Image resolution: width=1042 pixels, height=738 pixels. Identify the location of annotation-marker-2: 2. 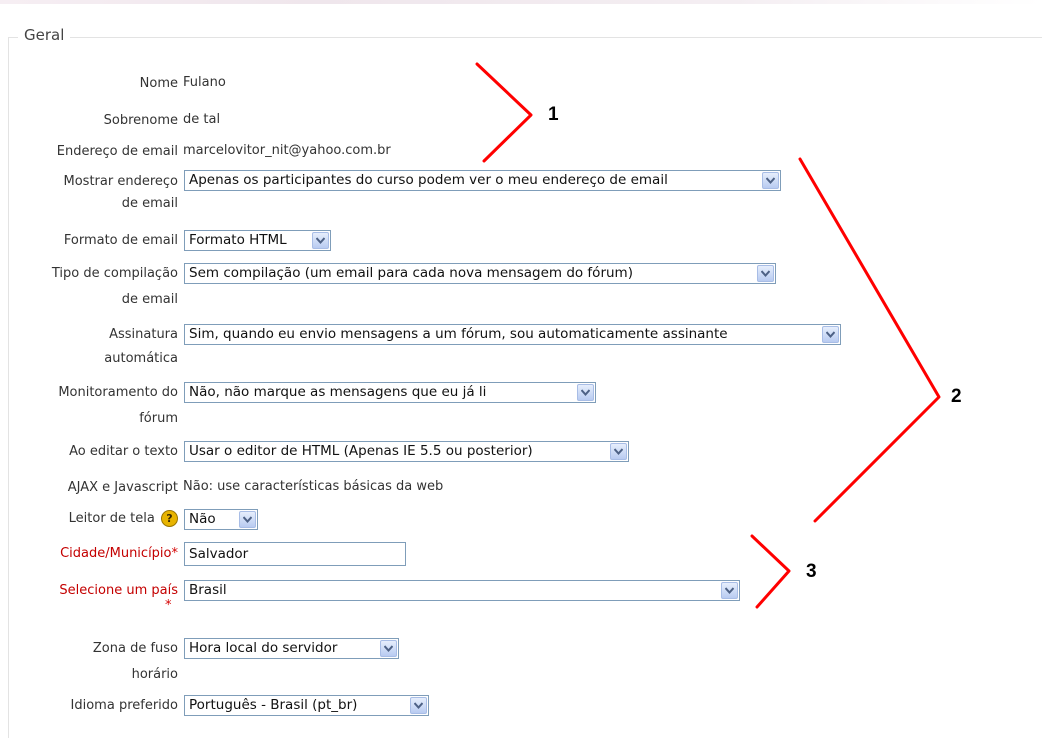
(956, 396).